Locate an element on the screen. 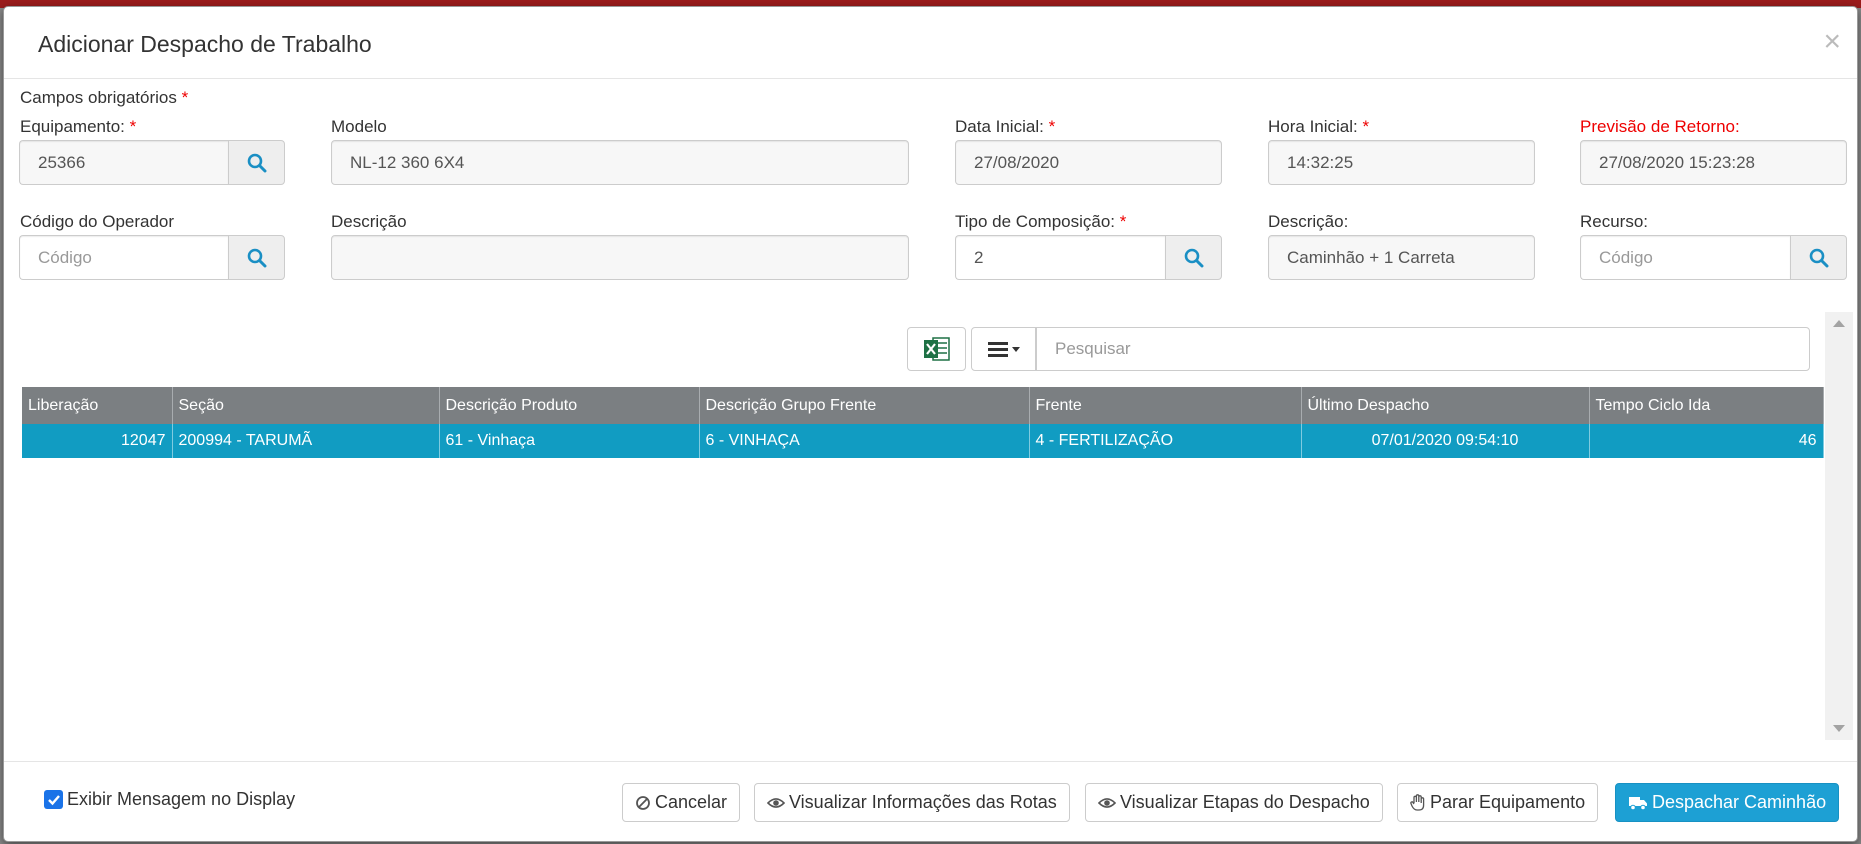 This screenshot has width=1861, height=844. columns-menu-button is located at coordinates (1003, 349).